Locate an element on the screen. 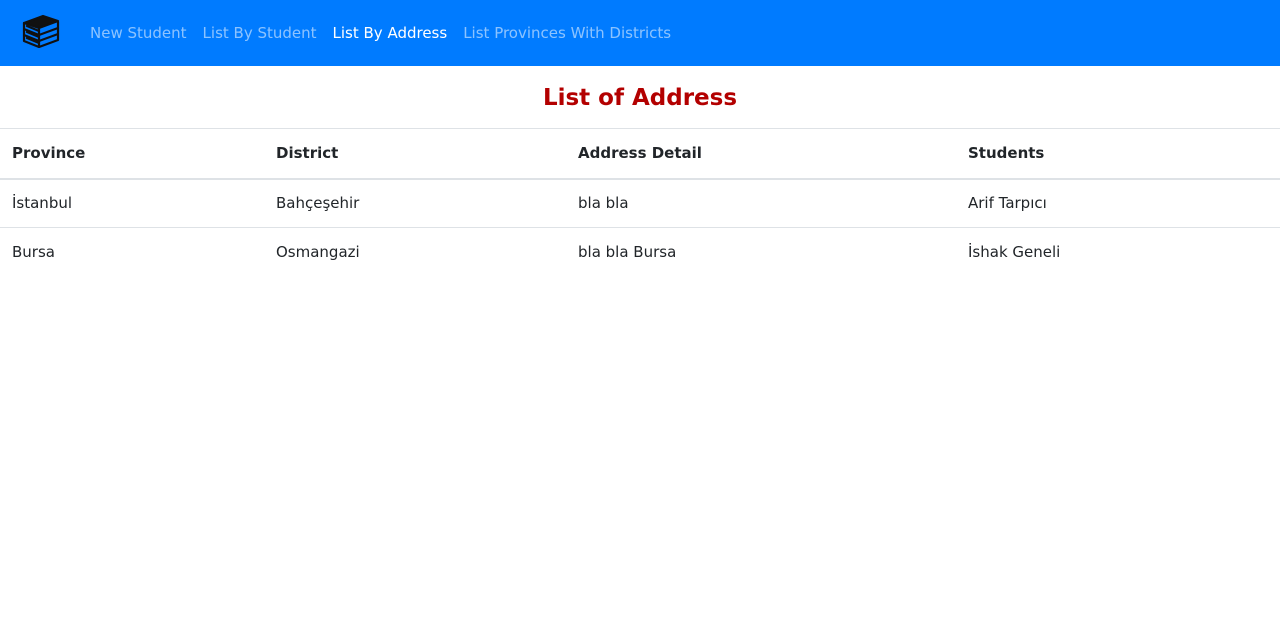 Image resolution: width=1280 pixels, height=639 pixels. cell-district: Osmangazi is located at coordinates (415, 252).